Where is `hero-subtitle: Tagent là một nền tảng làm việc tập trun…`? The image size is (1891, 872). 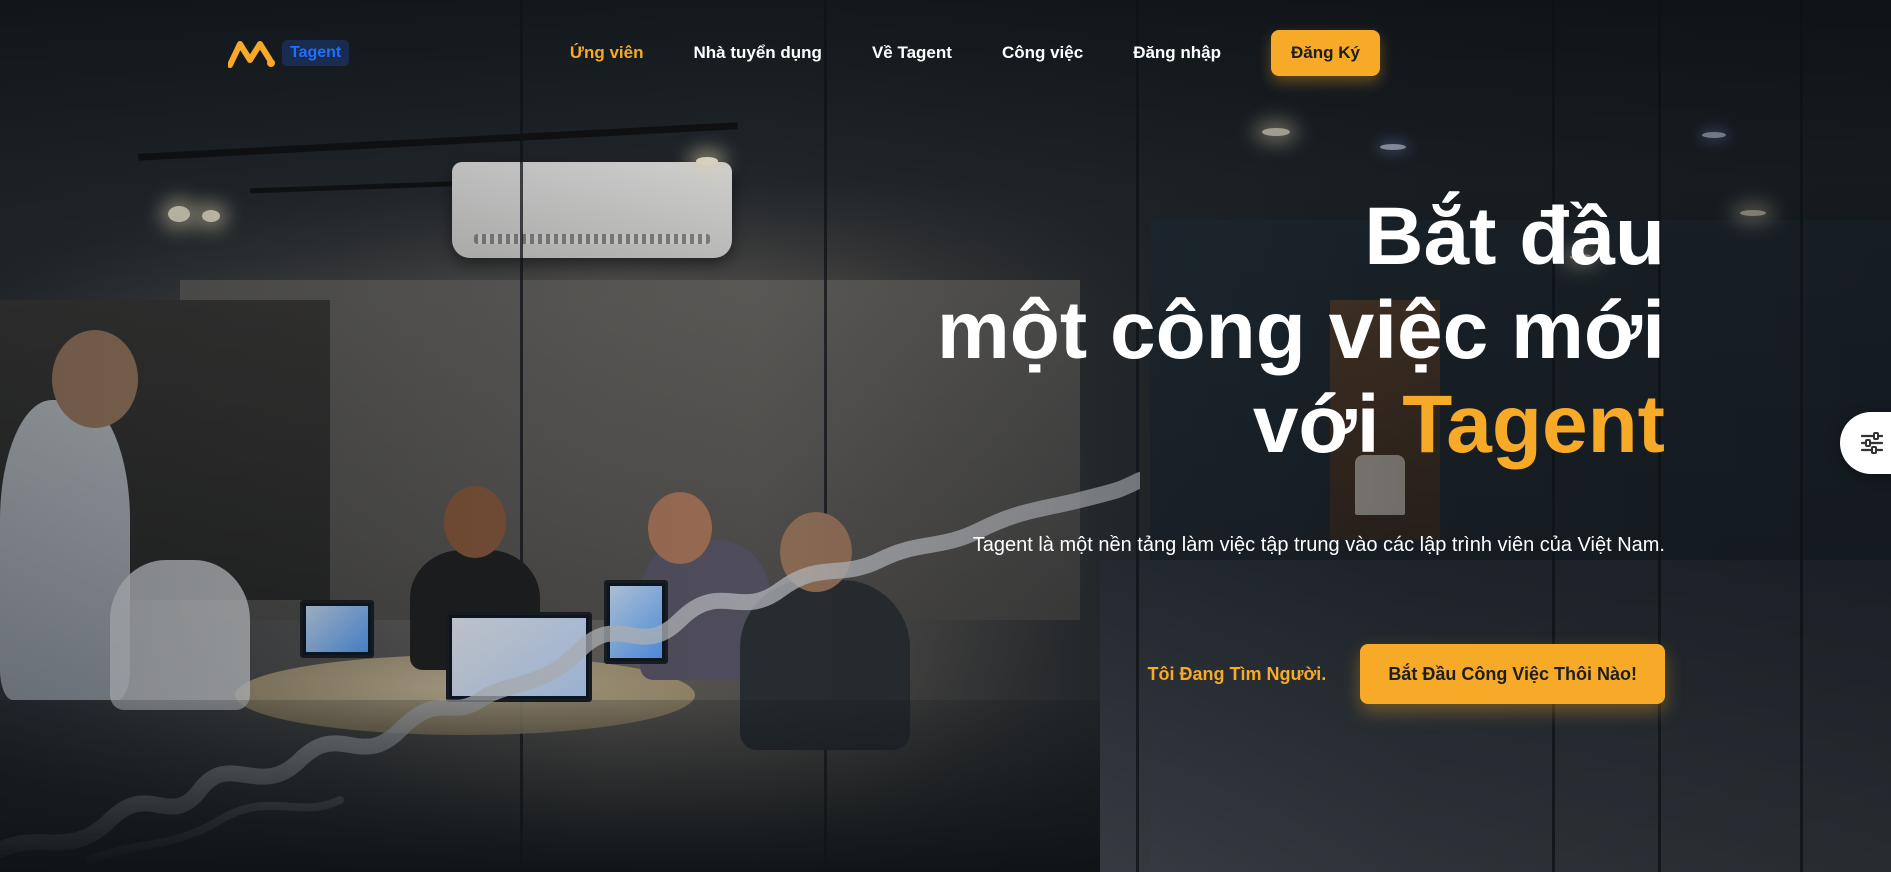 hero-subtitle: Tagent là một nền tảng làm việc tập trun… is located at coordinates (1318, 545).